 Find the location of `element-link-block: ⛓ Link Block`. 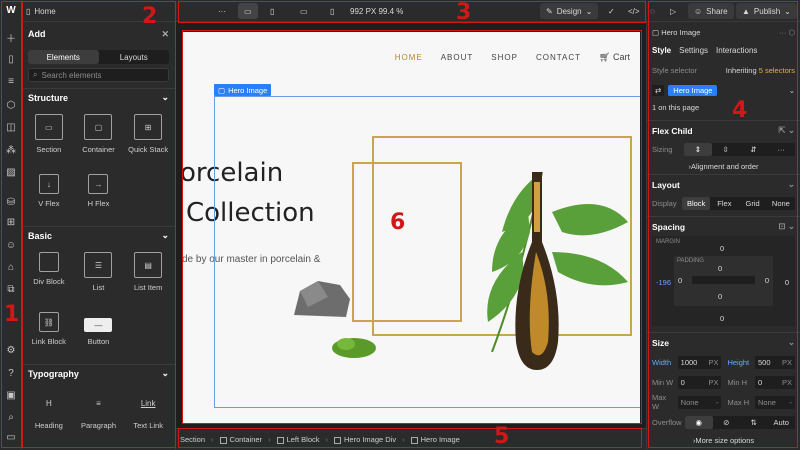

element-link-block: ⛓ Link Block is located at coordinates (49, 334).